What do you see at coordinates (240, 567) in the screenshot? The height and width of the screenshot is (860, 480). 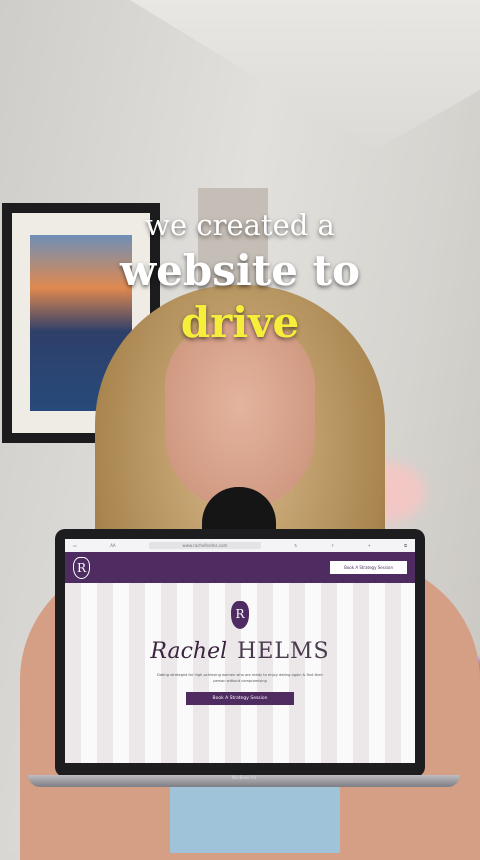 I see `site-navbar: R Book A Strategy Session` at bounding box center [240, 567].